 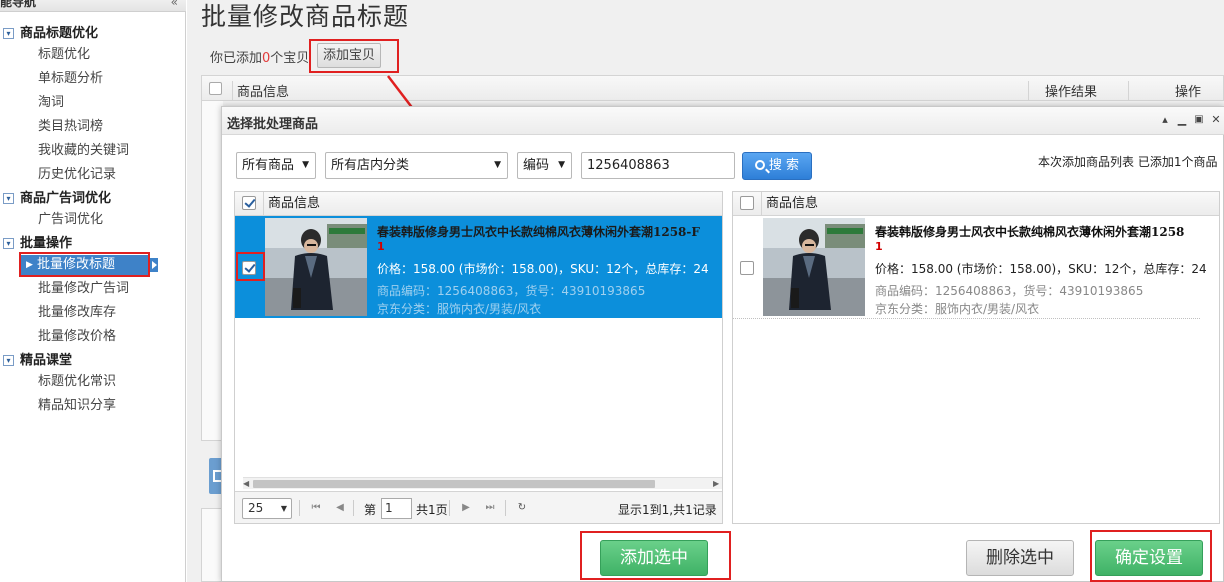 I want to click on sidebar-group-title-optimization: ▾ 商品标题优化, so click(x=93, y=34).